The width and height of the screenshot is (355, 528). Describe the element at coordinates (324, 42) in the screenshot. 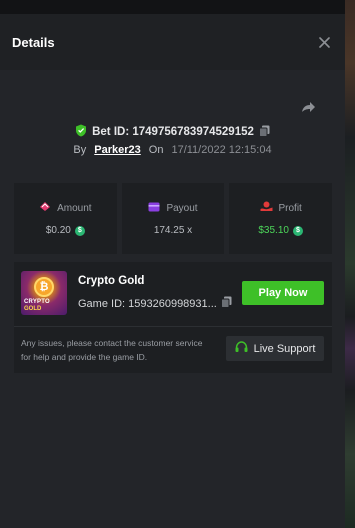

I see `close-icon` at that location.